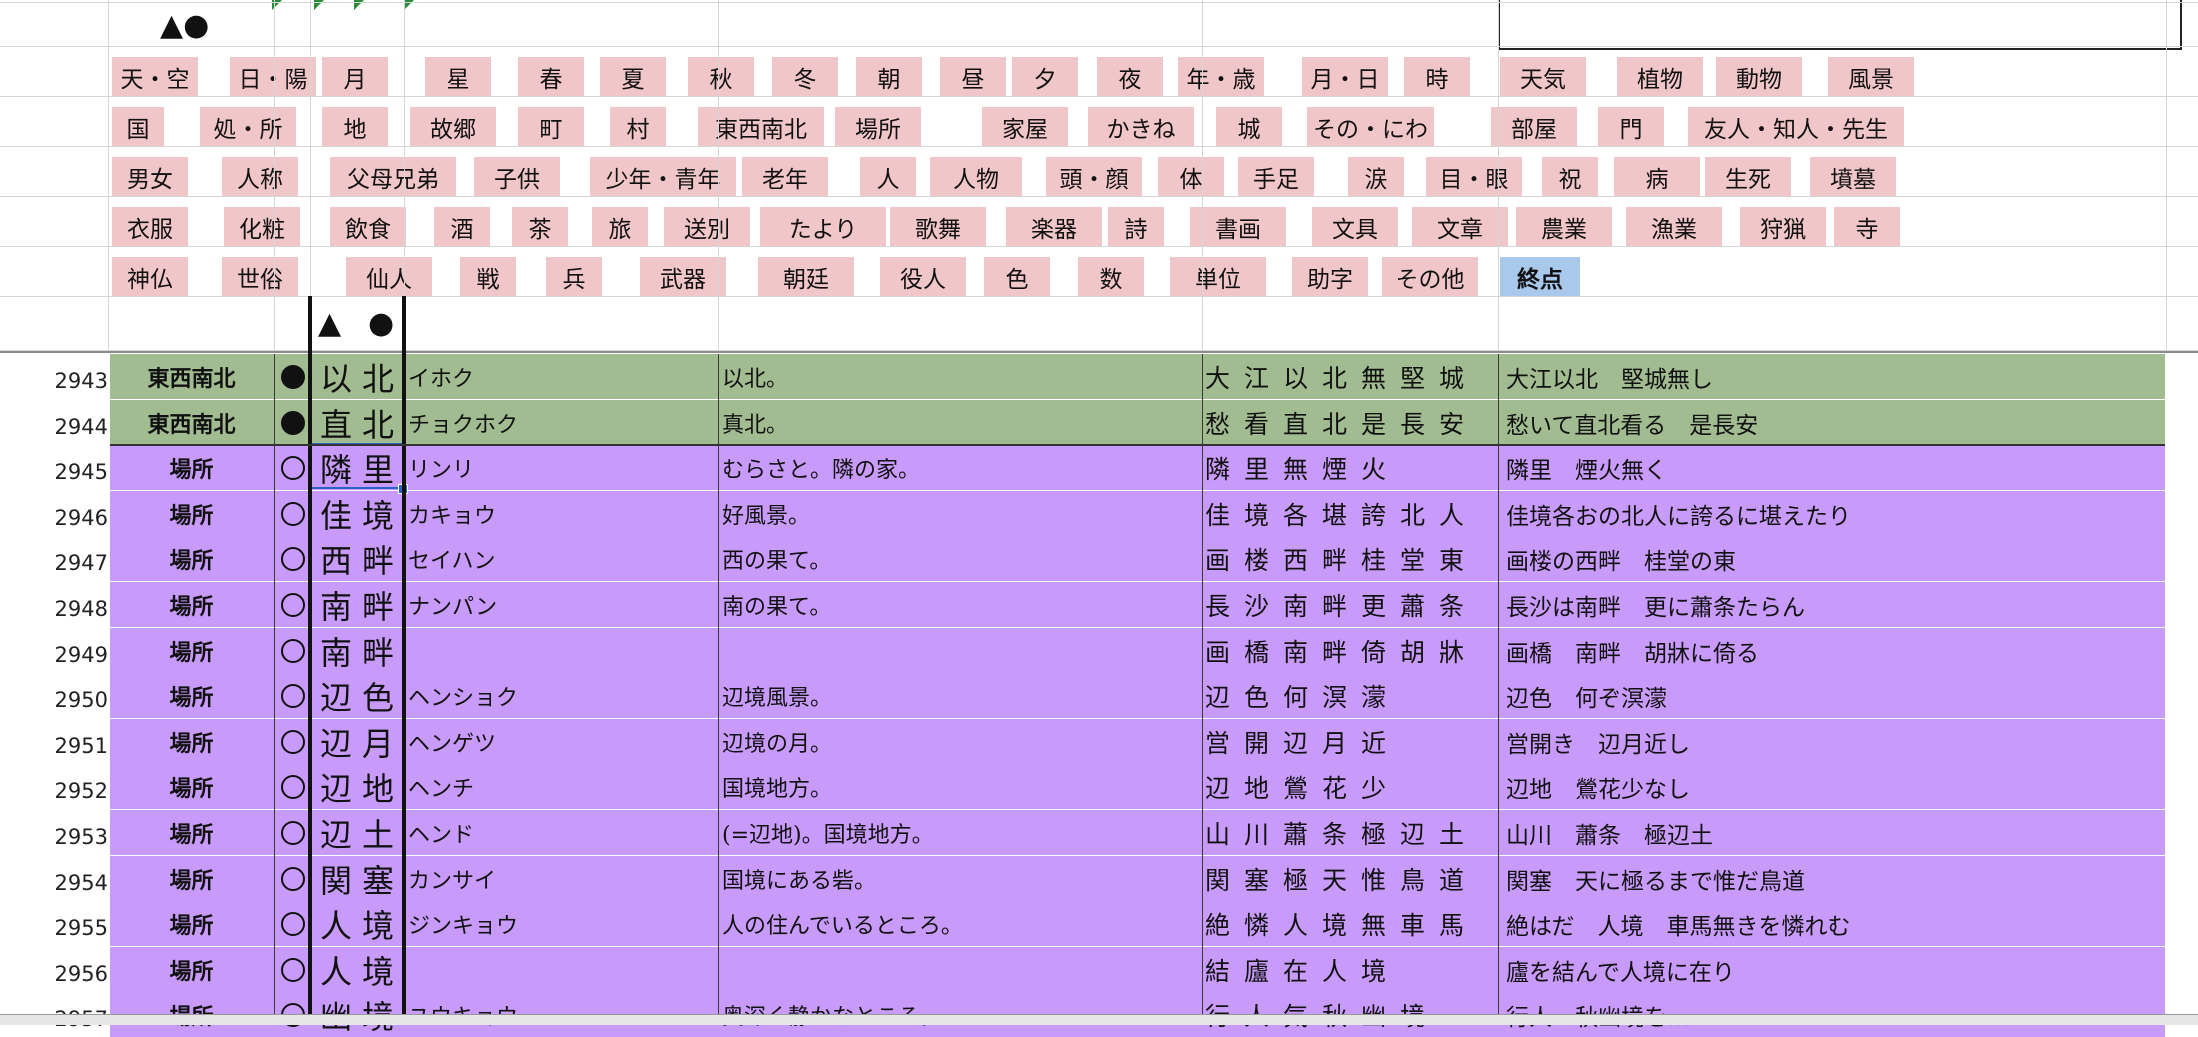 Image resolution: width=2198 pixels, height=1037 pixels. I want to click on word-cell: 辺色, so click(357, 695).